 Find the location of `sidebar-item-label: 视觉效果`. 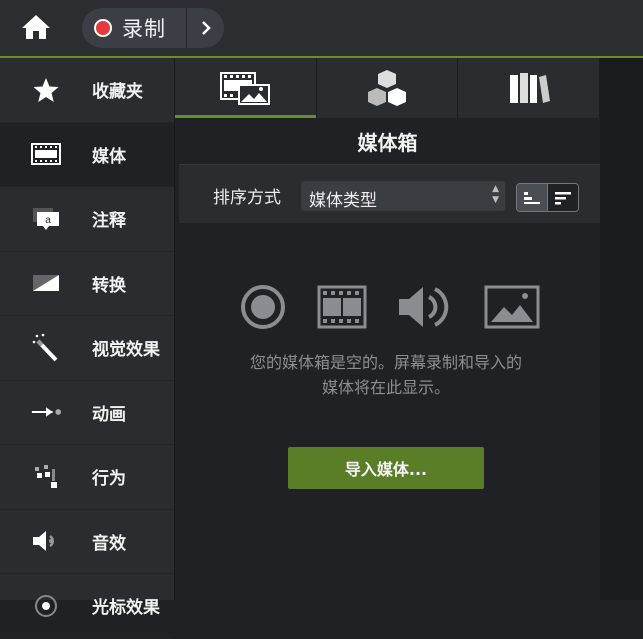

sidebar-item-label: 视觉效果 is located at coordinates (126, 350).